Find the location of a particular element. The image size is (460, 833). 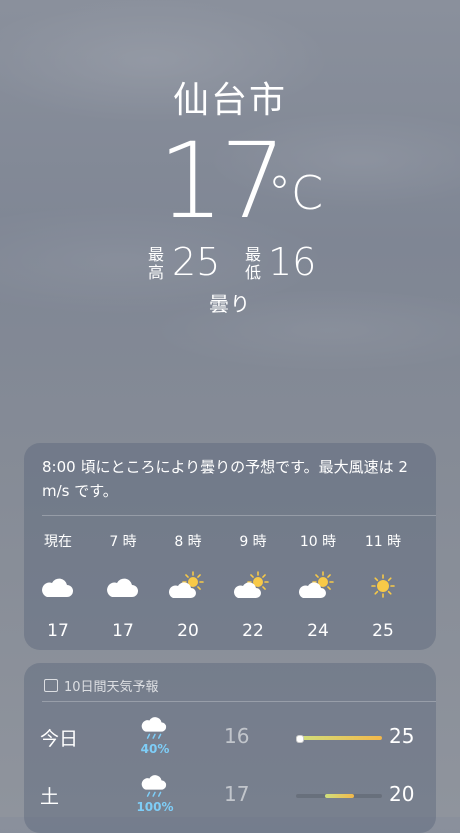

current-temperature-row: 17 °C is located at coordinates (230, 181).